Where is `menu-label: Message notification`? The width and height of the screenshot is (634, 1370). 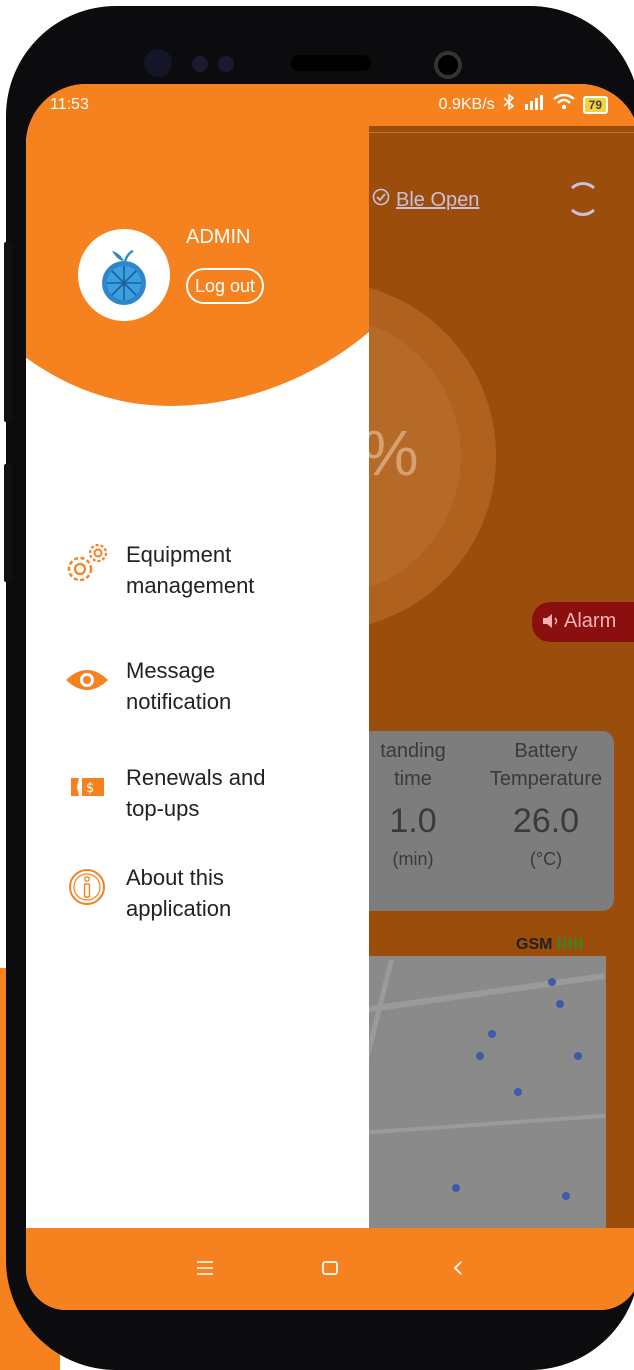 menu-label: Message notification is located at coordinates (179, 686).